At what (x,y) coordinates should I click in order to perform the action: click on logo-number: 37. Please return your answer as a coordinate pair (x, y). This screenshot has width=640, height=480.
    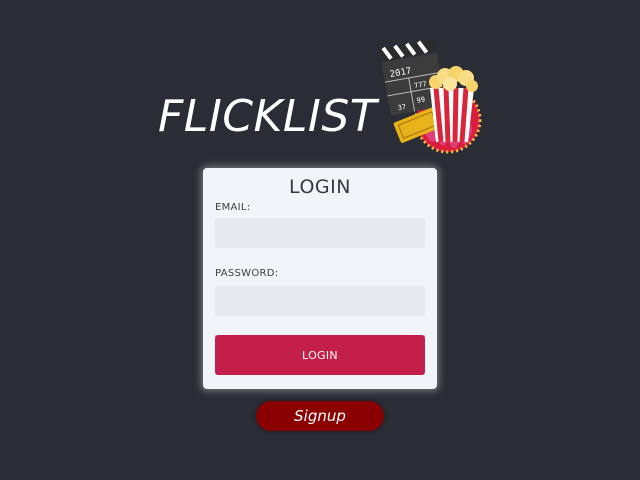
    Looking at the image, I should click on (402, 107).